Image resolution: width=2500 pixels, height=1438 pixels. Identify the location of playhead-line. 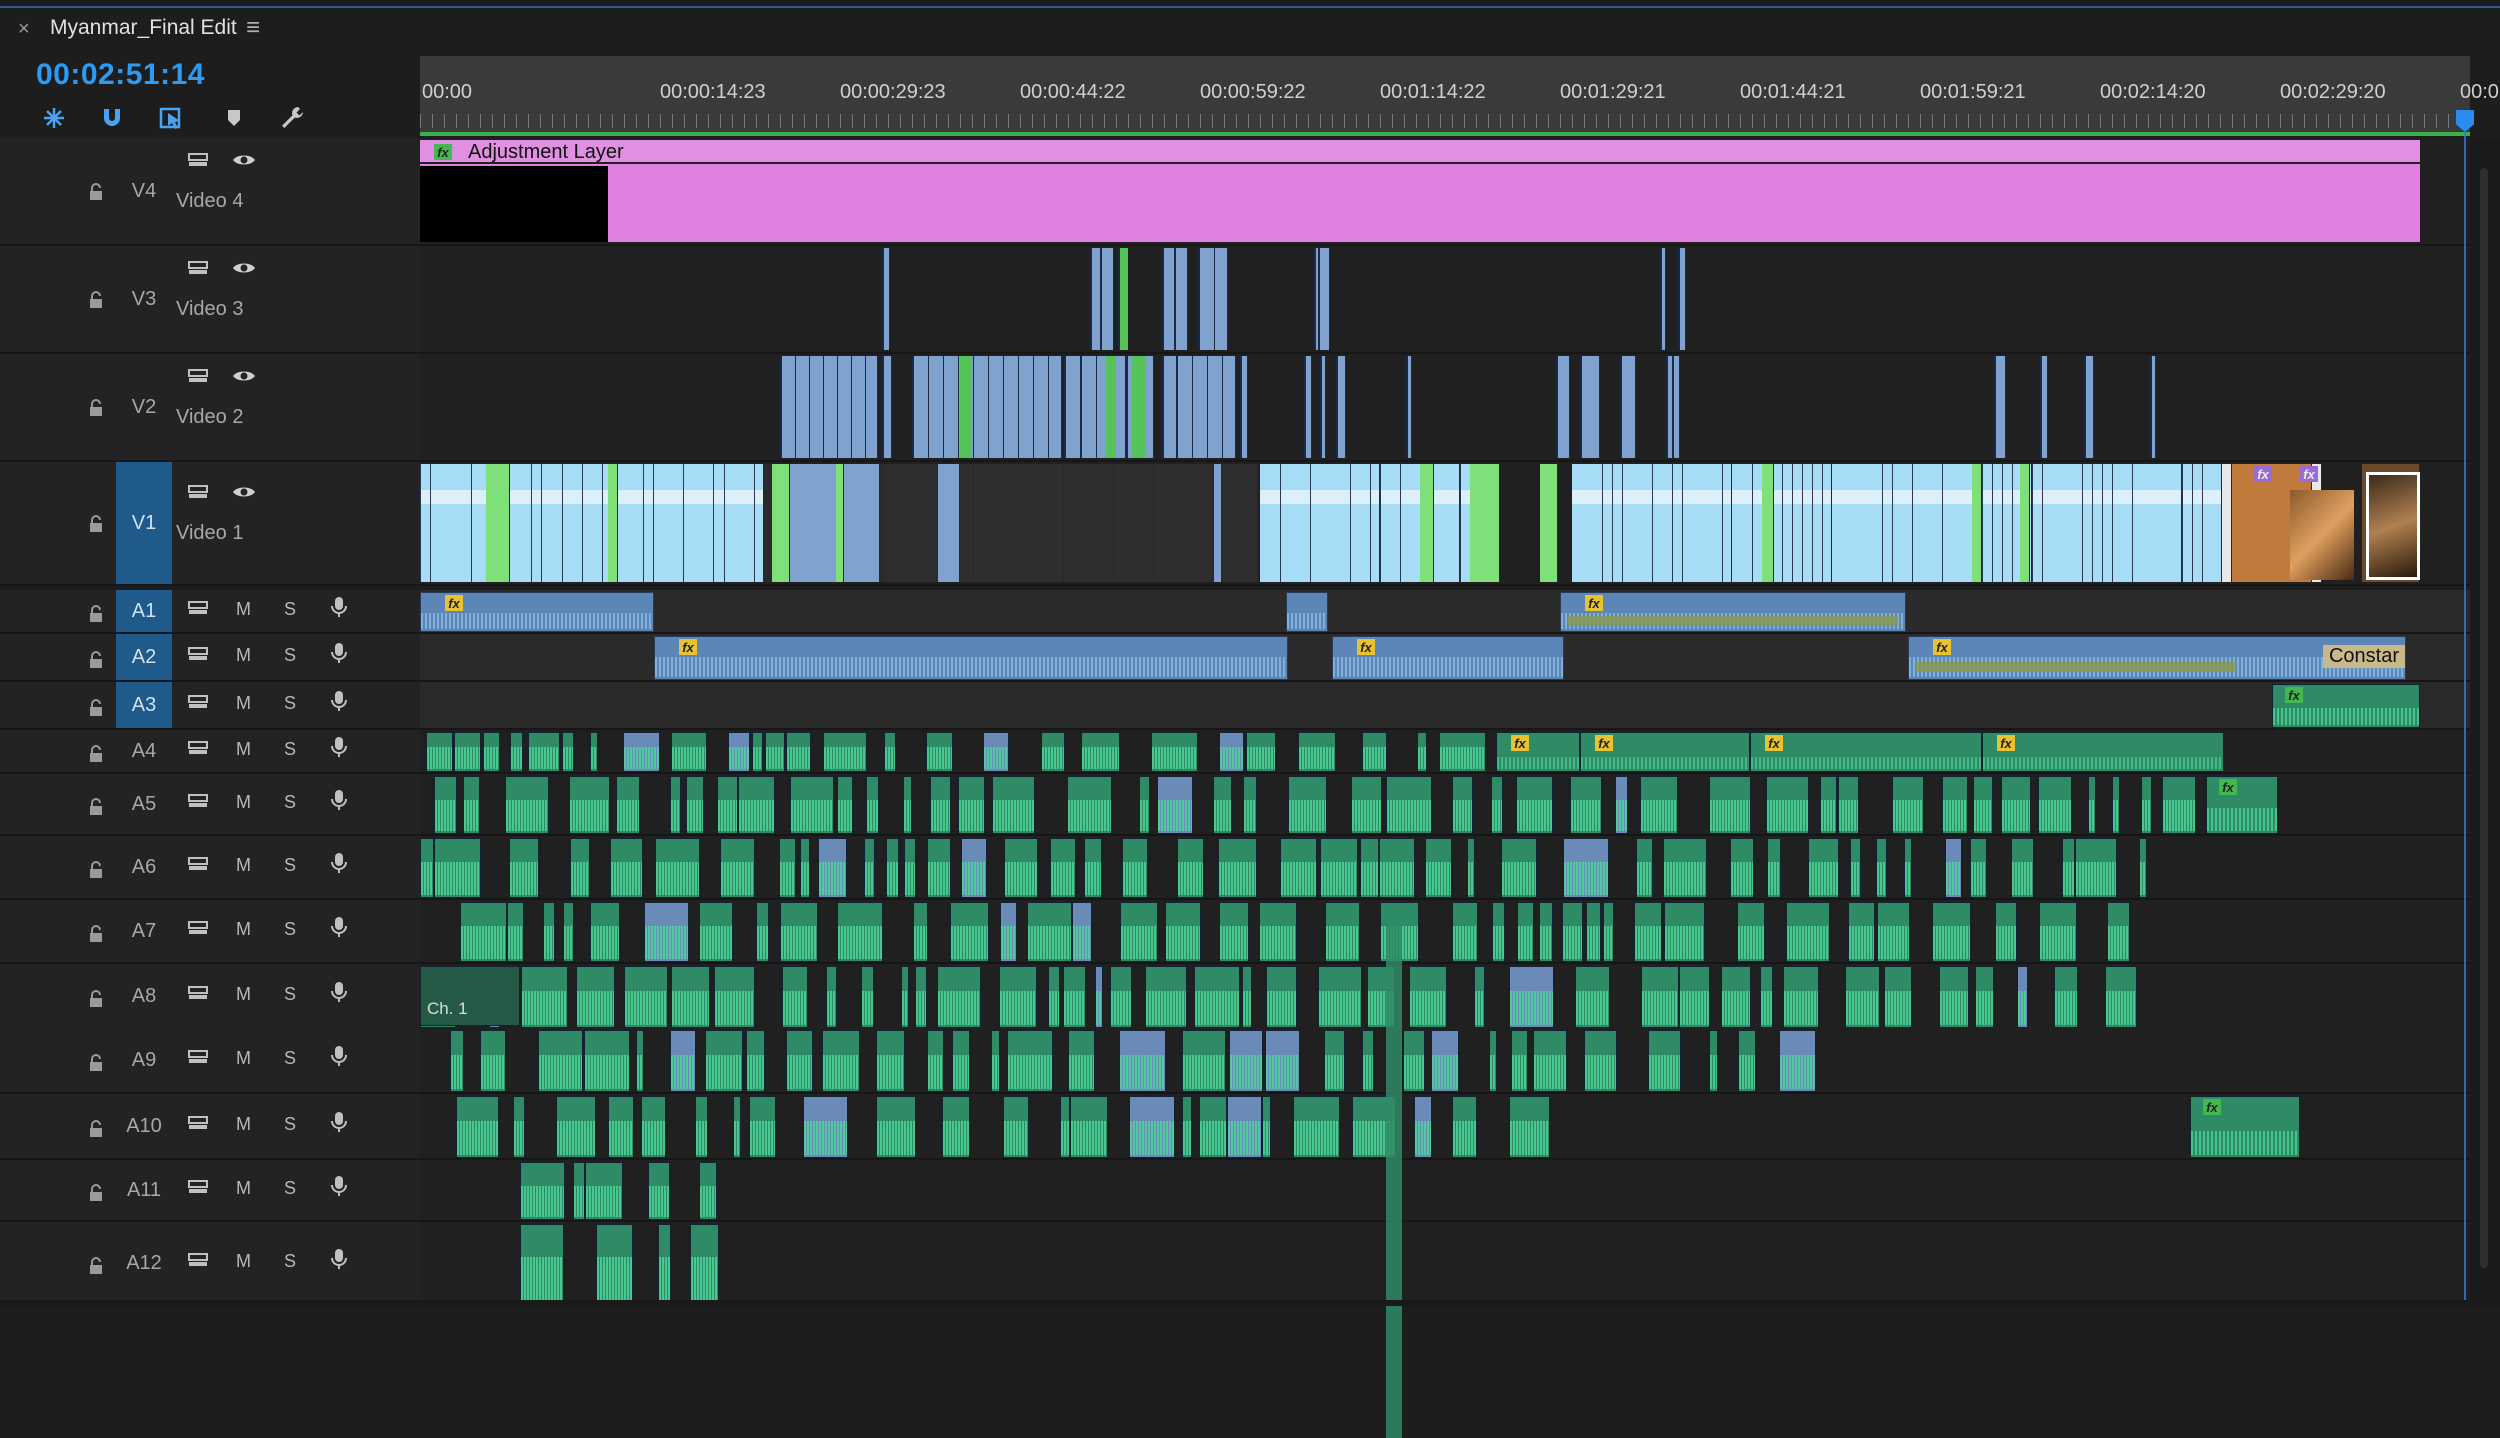
(2465, 719).